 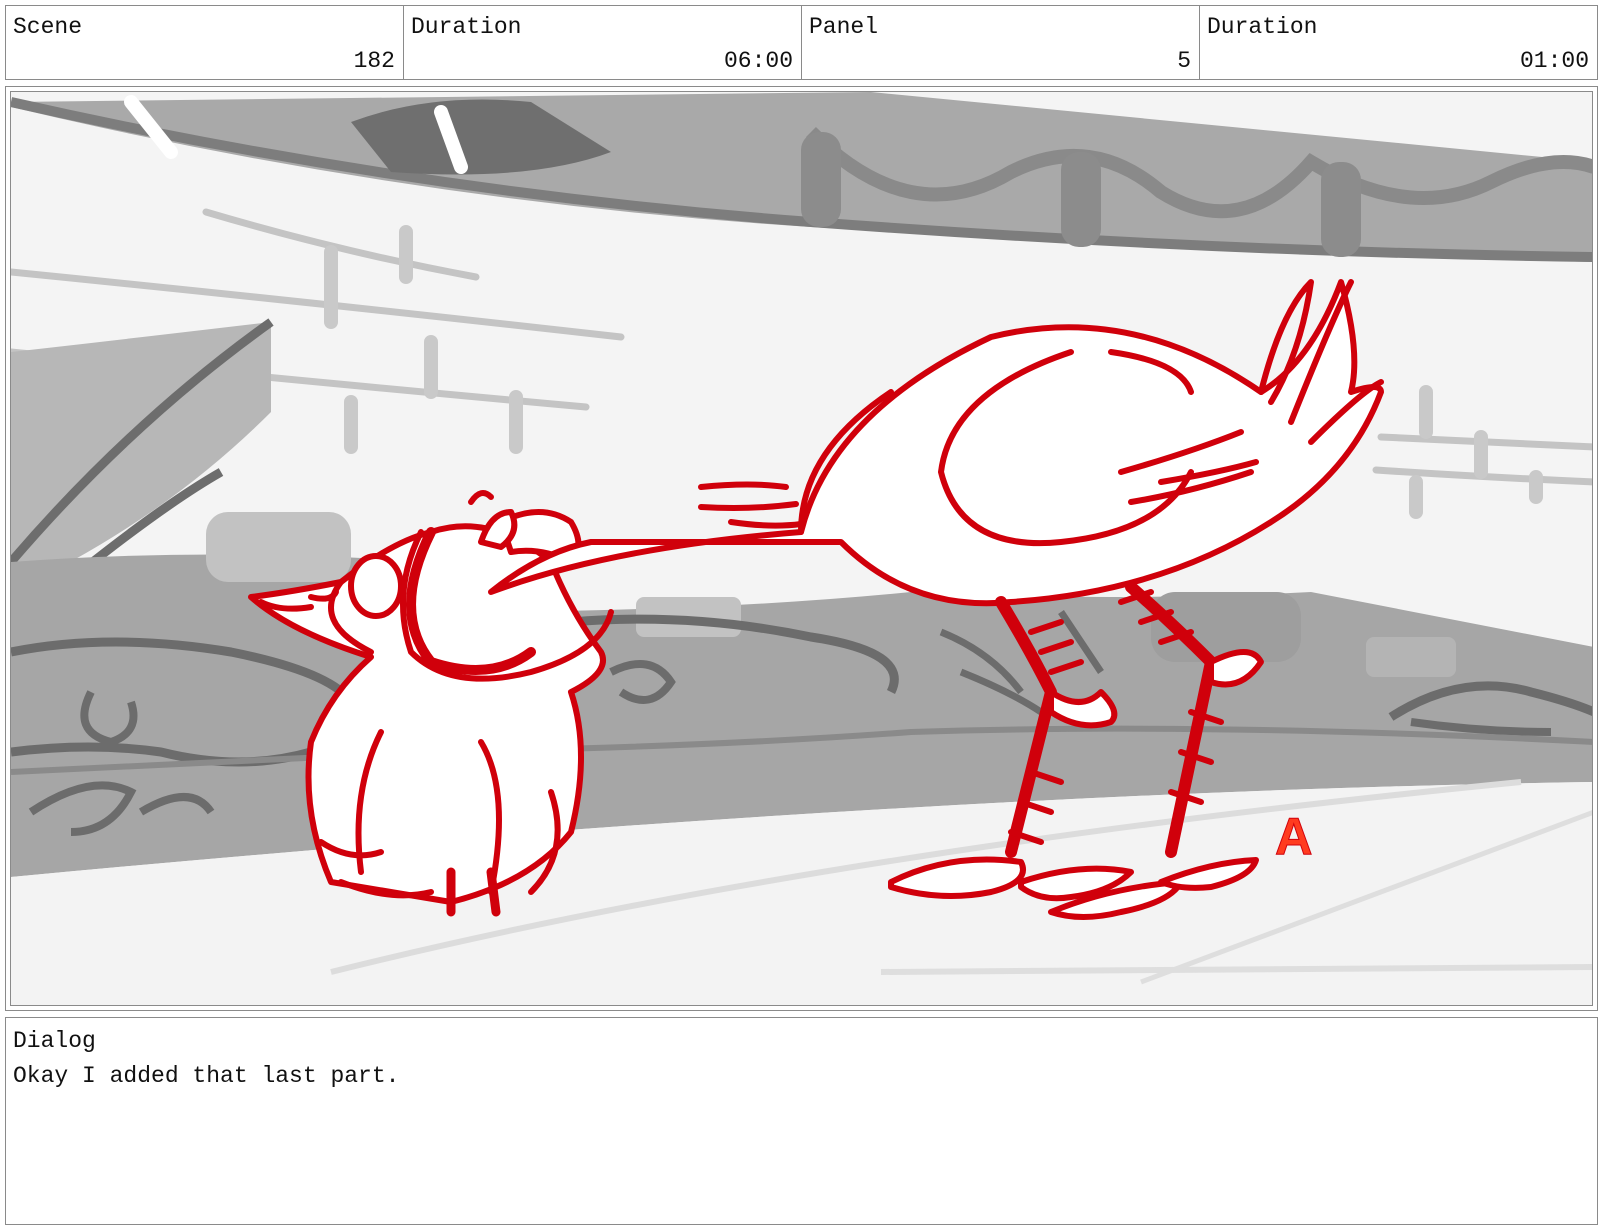 I want to click on panel-duration-value: 01:00, so click(x=1554, y=61).